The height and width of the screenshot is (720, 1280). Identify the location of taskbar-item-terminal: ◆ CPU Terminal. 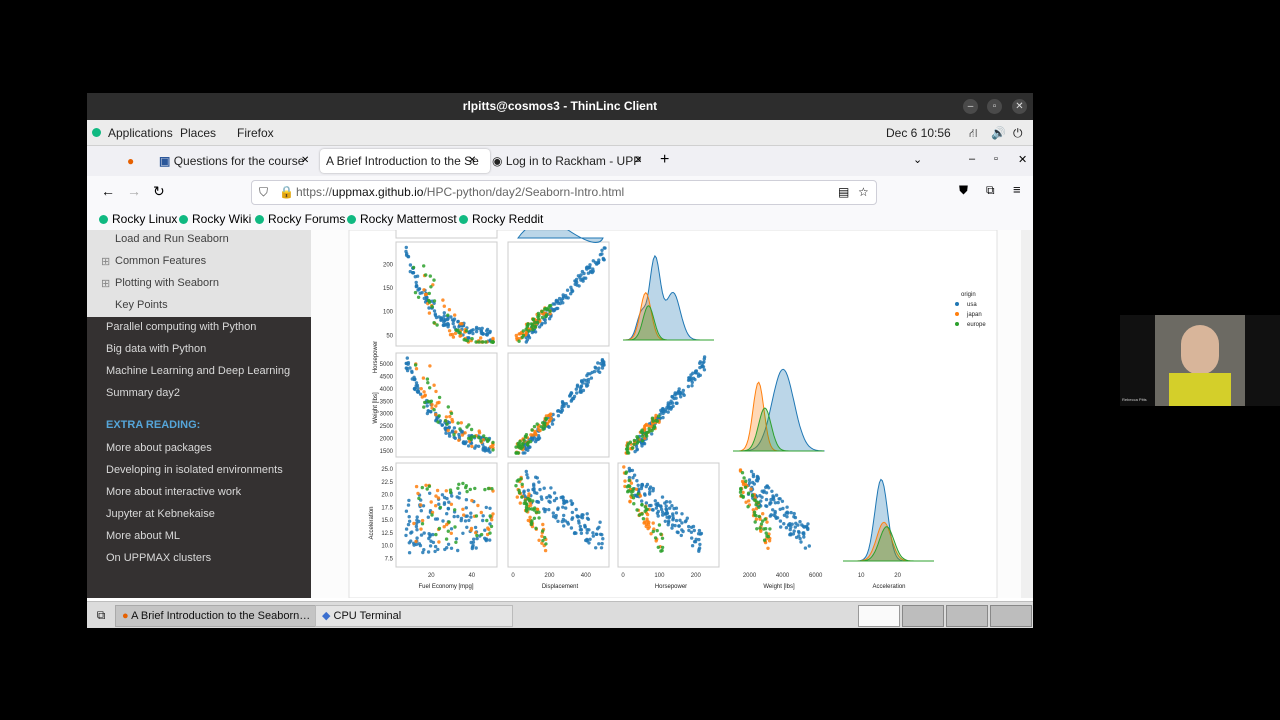
(414, 616).